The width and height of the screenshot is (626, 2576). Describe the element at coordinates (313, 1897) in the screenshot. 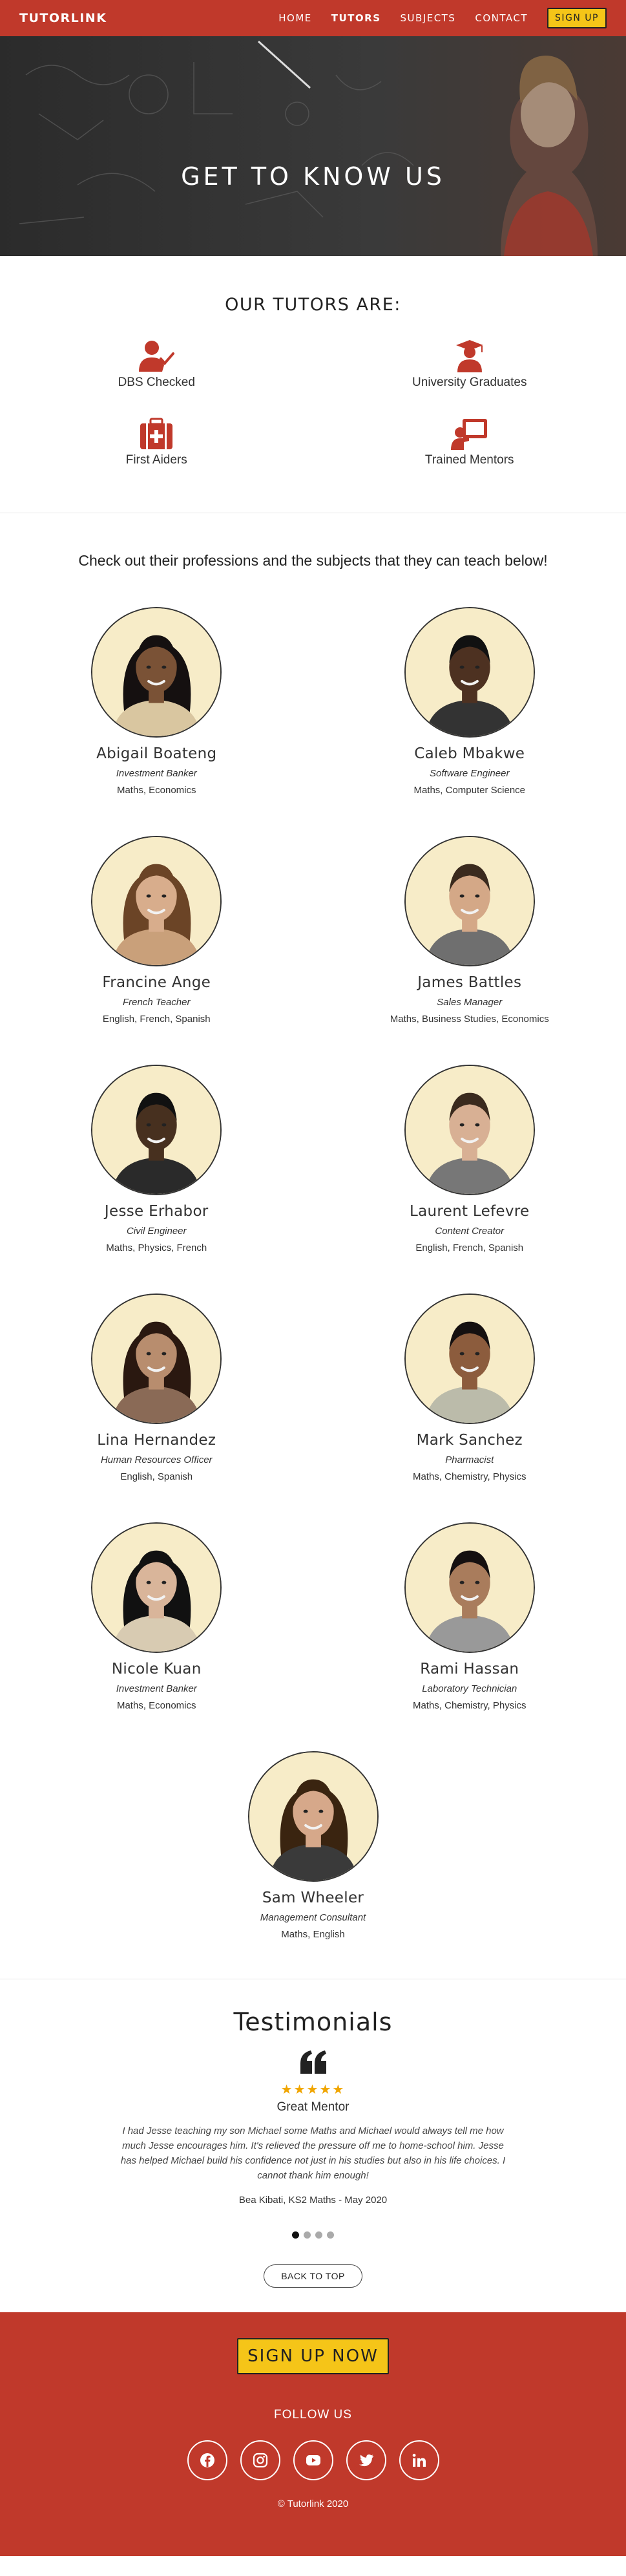

I see `tutor-name: Sam Wheeler` at that location.